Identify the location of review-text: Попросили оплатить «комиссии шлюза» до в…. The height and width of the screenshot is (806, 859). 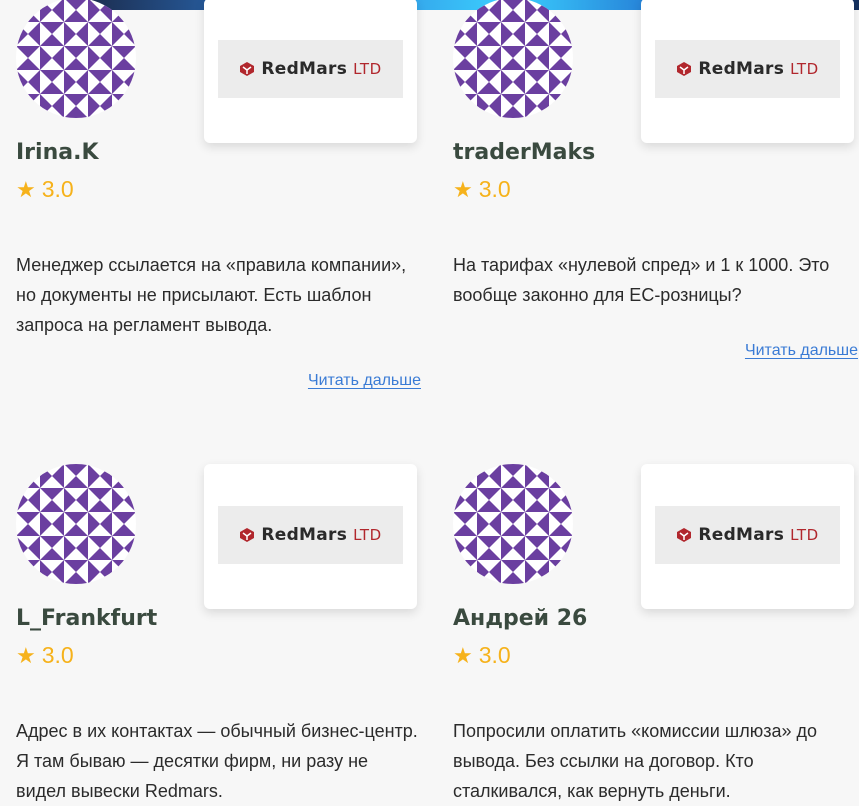
(635, 761).